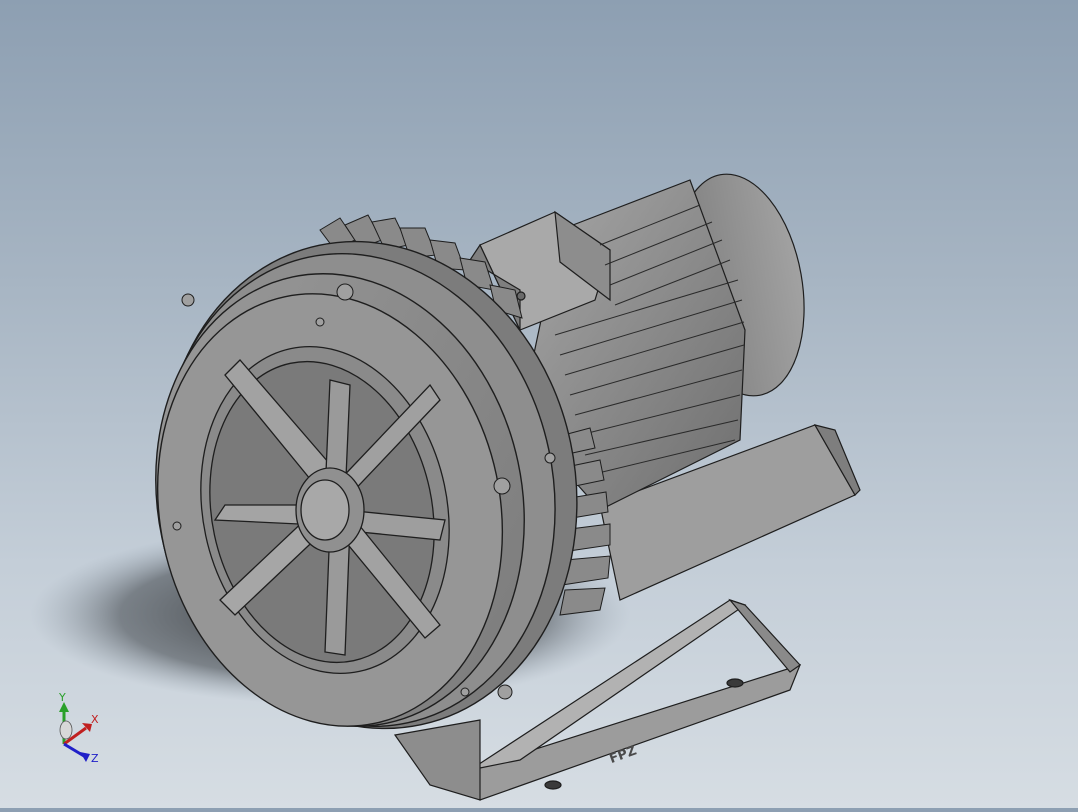 The height and width of the screenshot is (812, 1078). Describe the element at coordinates (95, 719) in the screenshot. I see `x-axis-label: X` at that location.